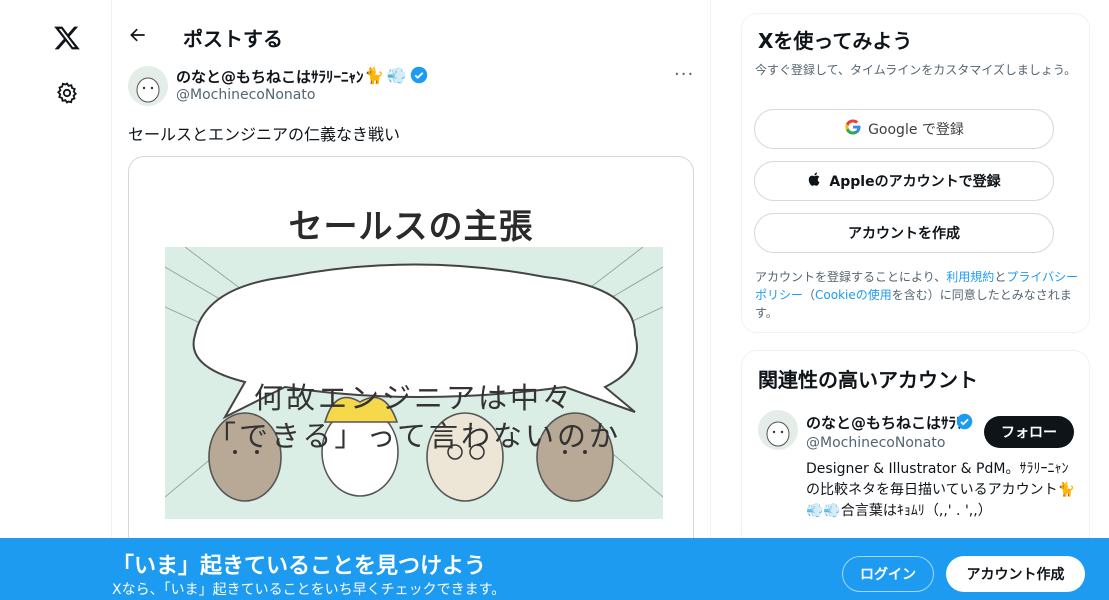  I want to click on related-avatar, so click(778, 430).